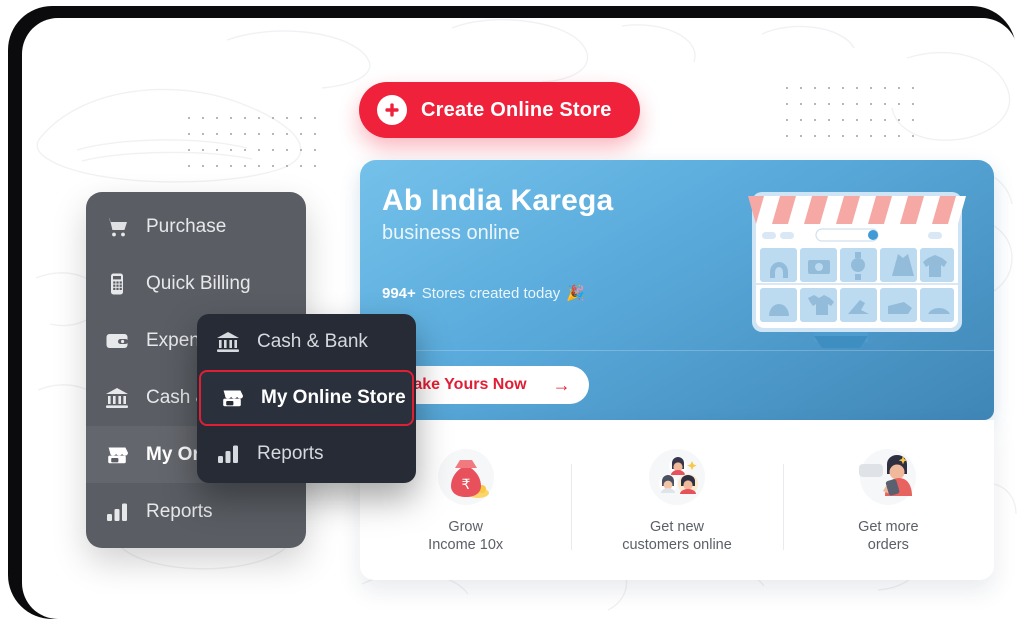 The height and width of the screenshot is (625, 1024). Describe the element at coordinates (888, 545) in the screenshot. I see `feature-line2: orders` at that location.